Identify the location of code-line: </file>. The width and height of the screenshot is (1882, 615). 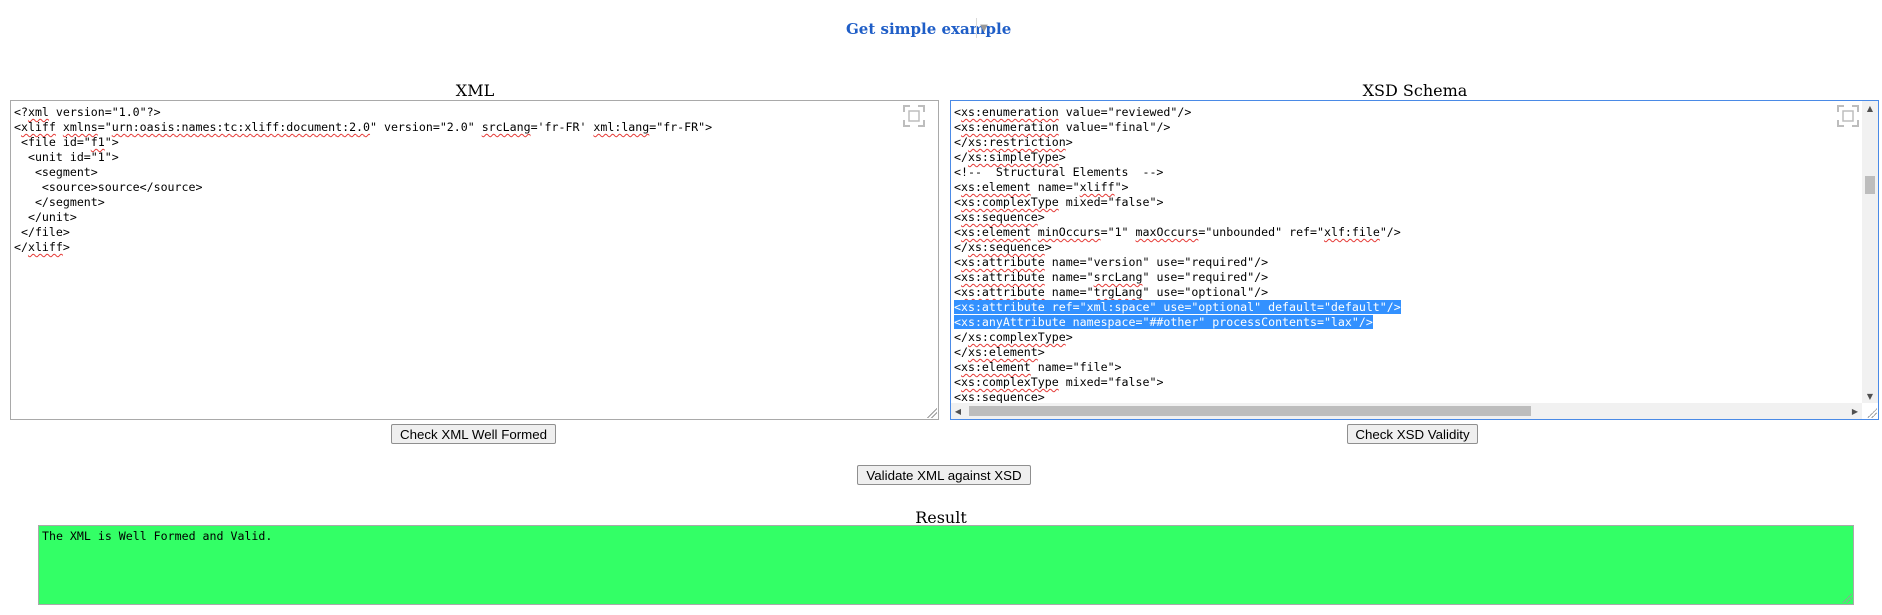
(476, 232).